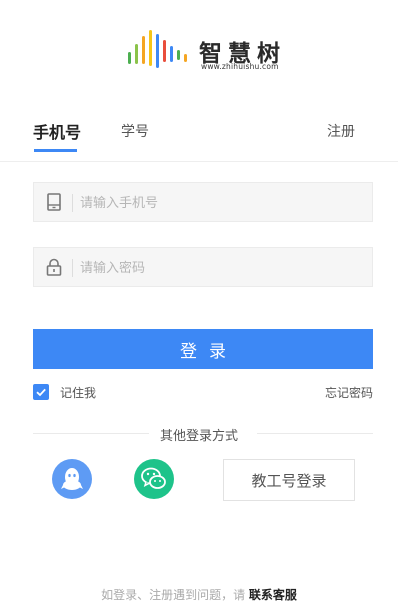 The image size is (398, 614). I want to click on active-tab-indicator, so click(55, 150).